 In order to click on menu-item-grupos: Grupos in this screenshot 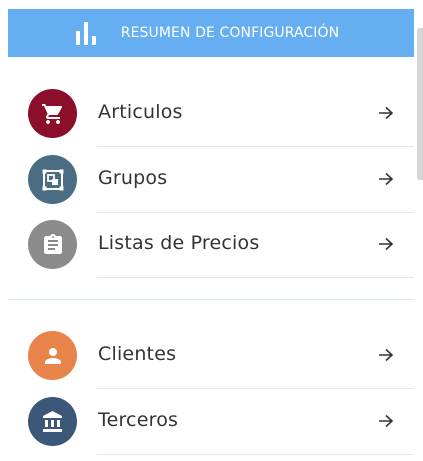, I will do `click(211, 180)`.